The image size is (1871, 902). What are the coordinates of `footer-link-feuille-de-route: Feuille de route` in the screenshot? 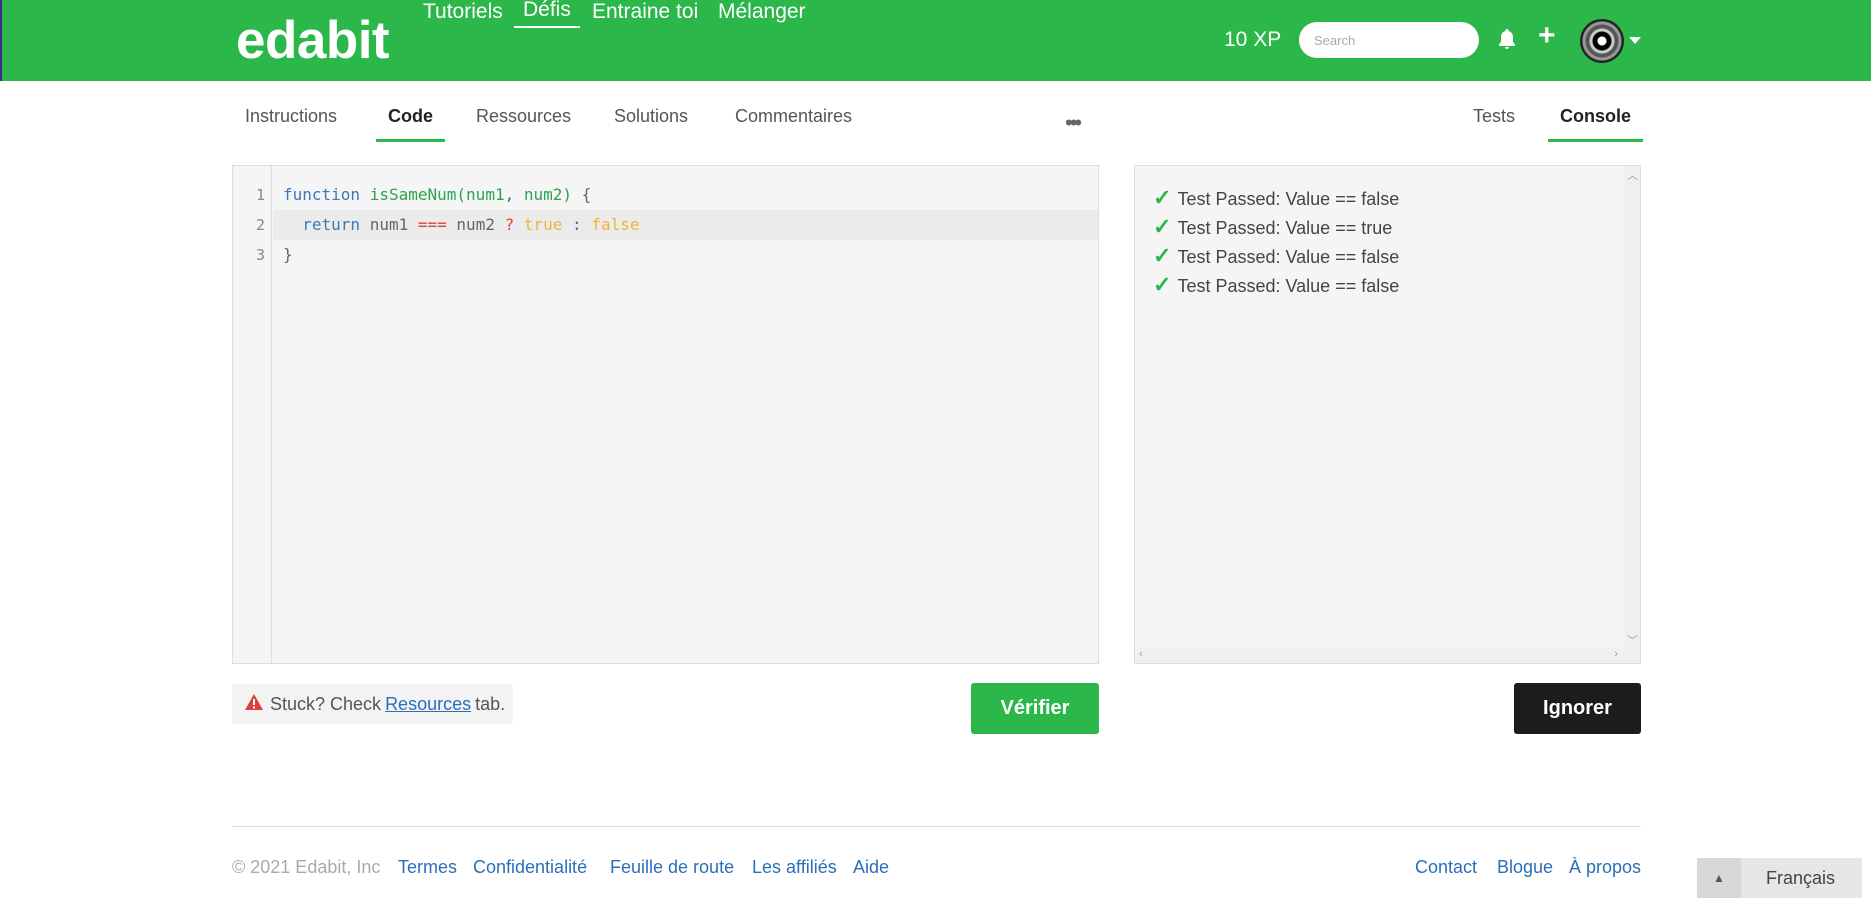 It's located at (672, 867).